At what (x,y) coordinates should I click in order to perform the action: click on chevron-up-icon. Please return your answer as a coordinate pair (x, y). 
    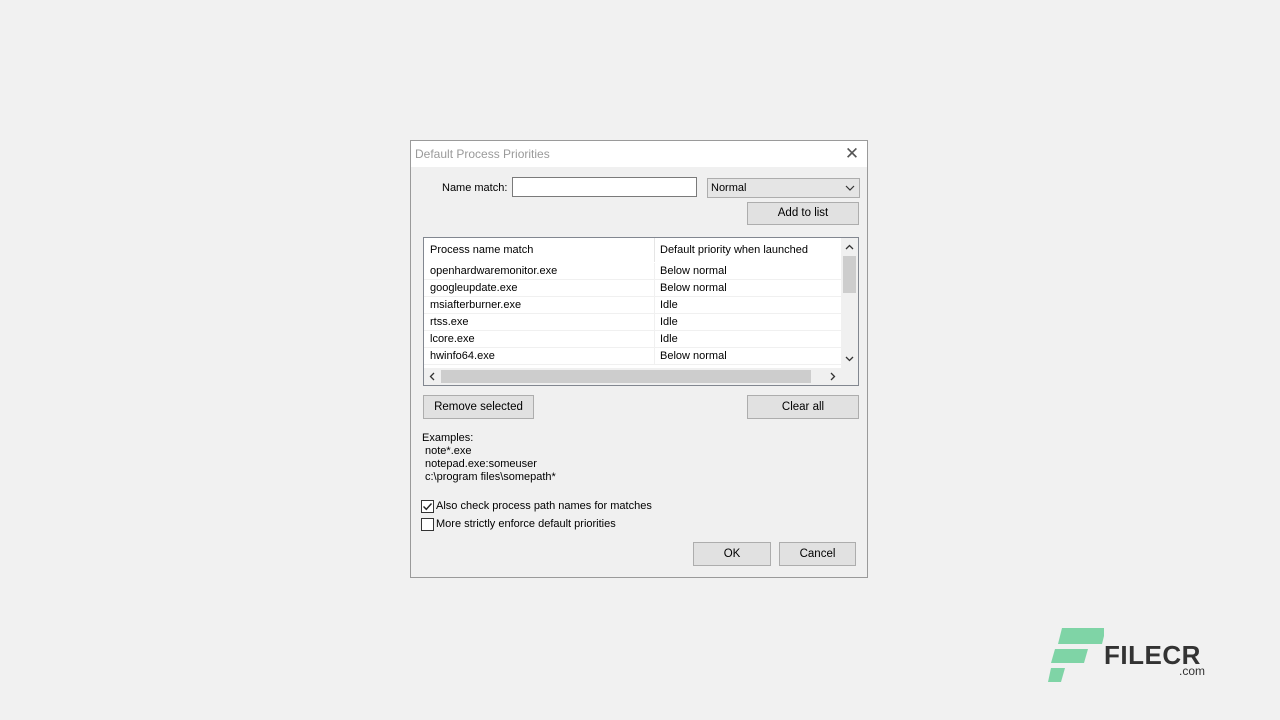
    Looking at the image, I should click on (849, 247).